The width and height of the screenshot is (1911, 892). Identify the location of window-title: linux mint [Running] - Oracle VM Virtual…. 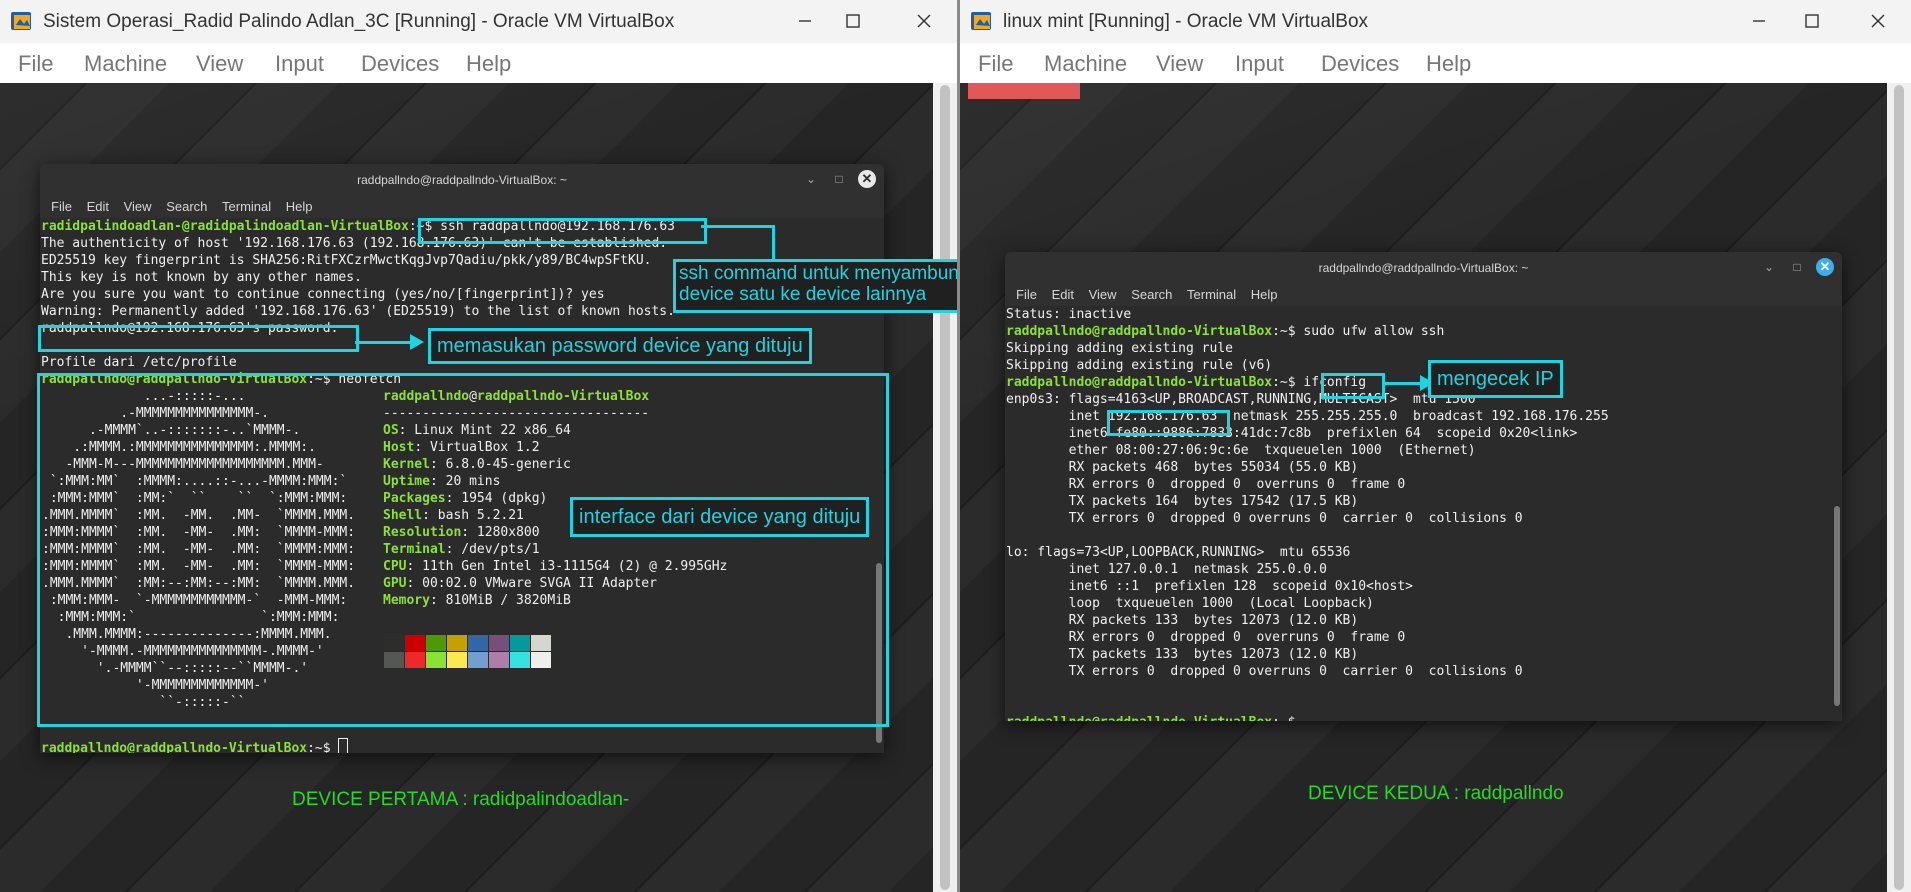
(1186, 21).